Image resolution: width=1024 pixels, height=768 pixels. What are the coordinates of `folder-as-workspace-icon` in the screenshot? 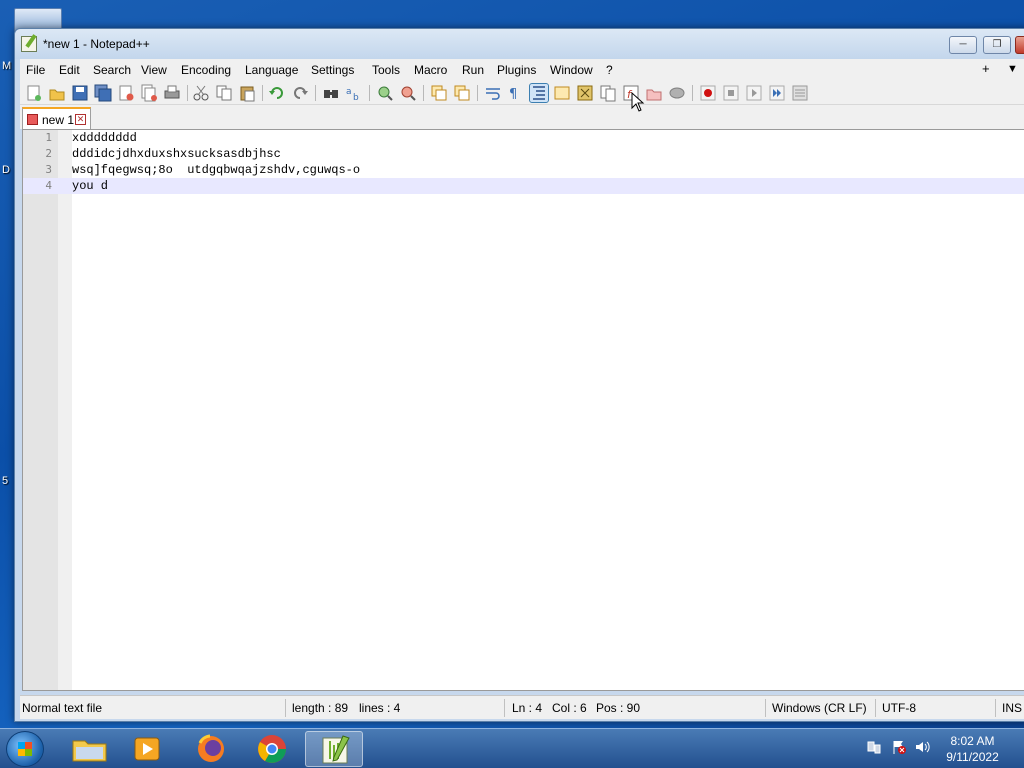 It's located at (654, 93).